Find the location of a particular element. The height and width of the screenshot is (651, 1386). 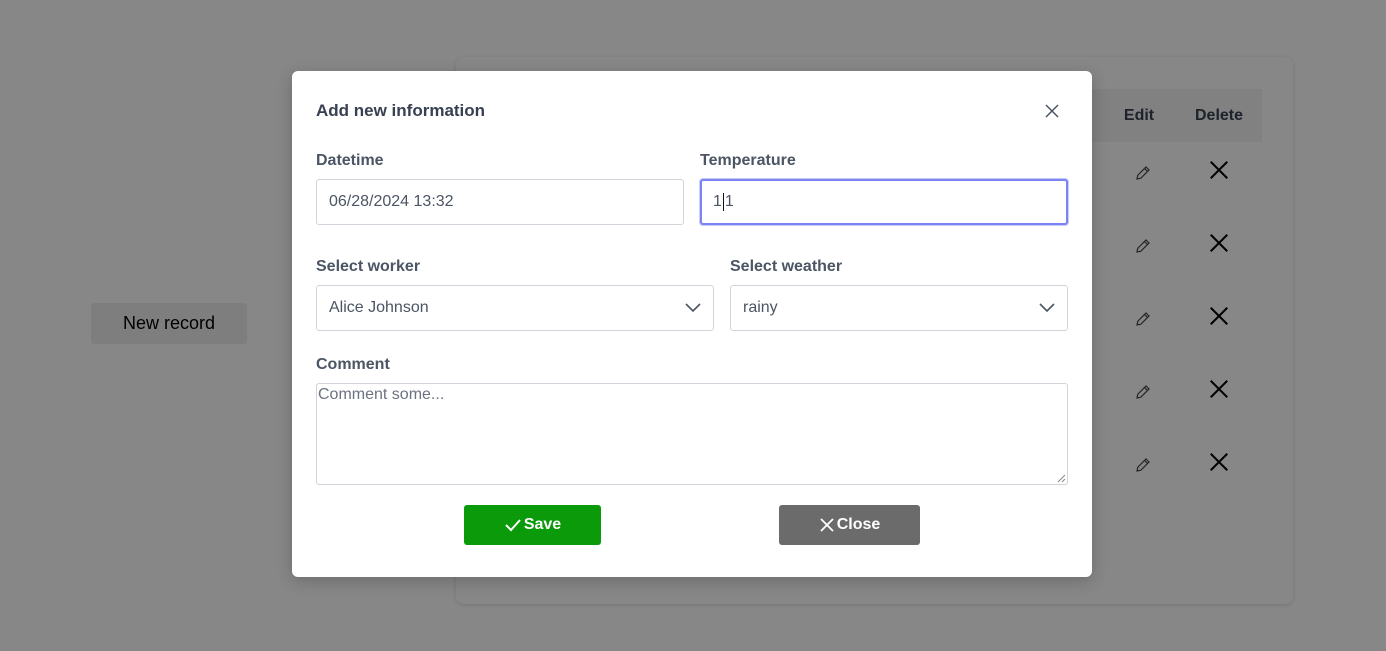

temperature-input: 11 is located at coordinates (884, 202).